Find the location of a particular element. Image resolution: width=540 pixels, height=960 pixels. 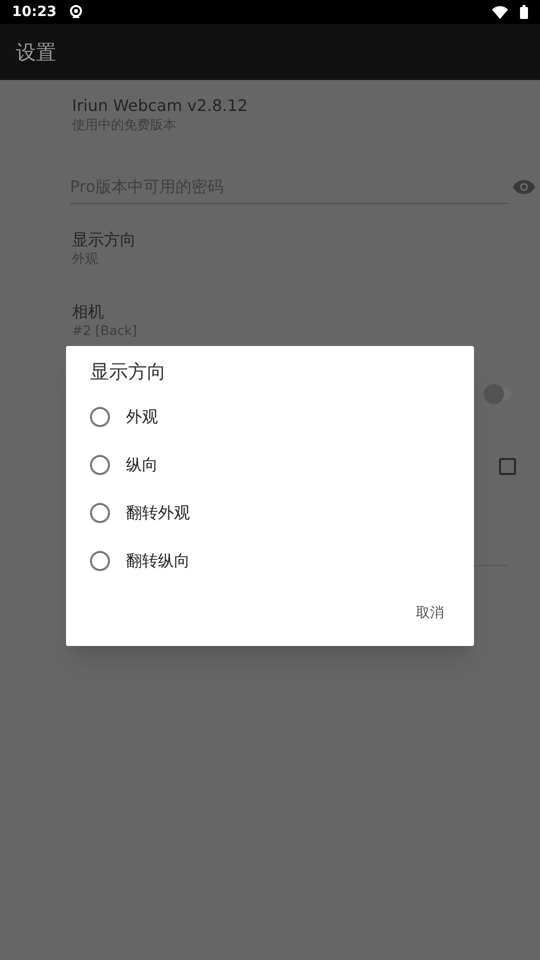

webcam-icon is located at coordinates (75, 12).